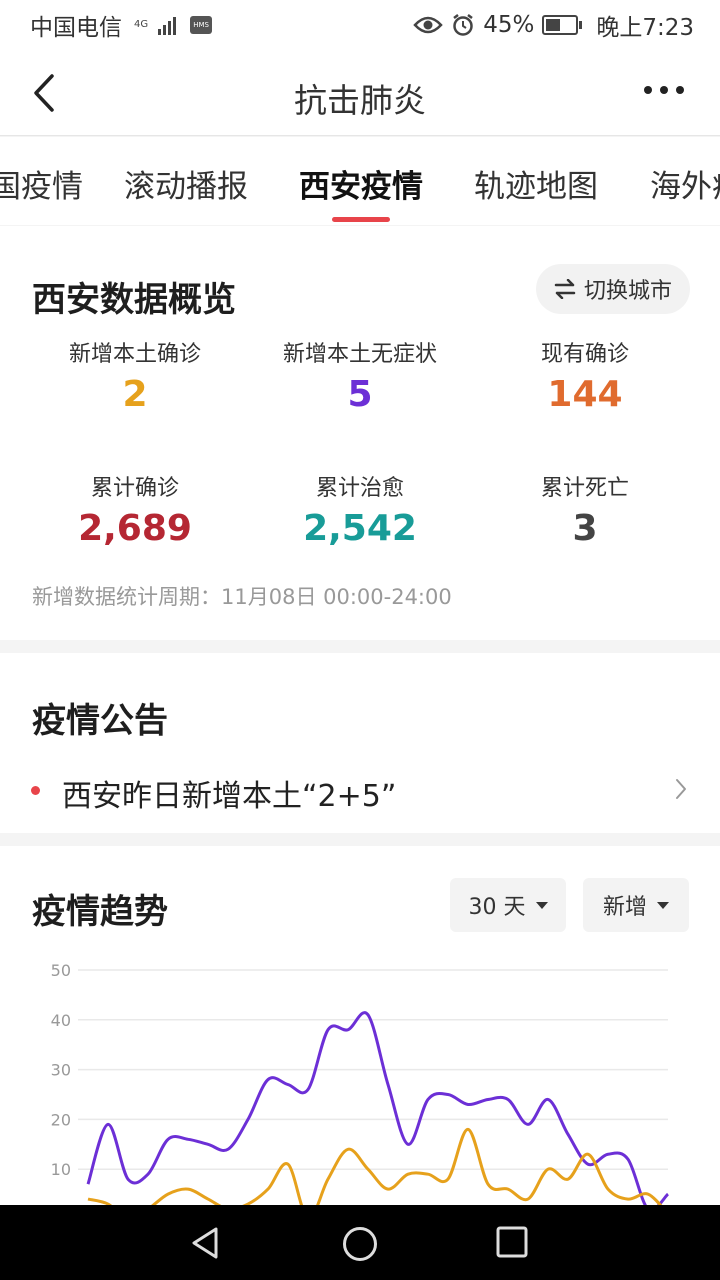  I want to click on swap-icon, so click(565, 289).